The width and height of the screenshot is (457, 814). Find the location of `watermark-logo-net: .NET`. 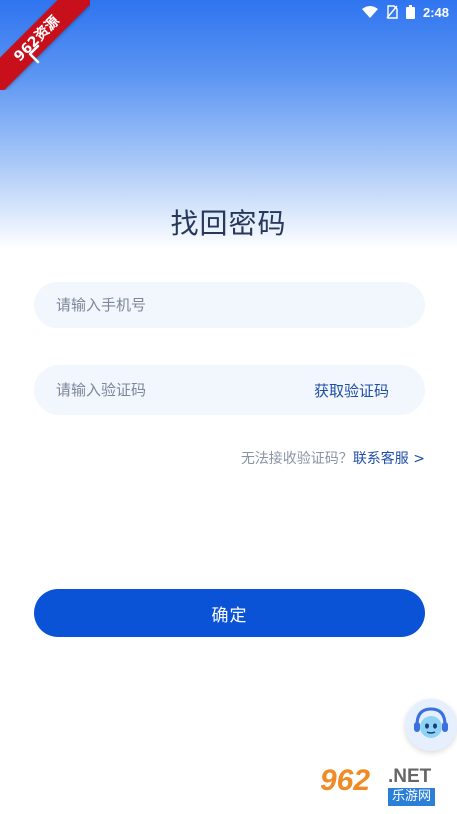

watermark-logo-net: .NET is located at coordinates (410, 776).